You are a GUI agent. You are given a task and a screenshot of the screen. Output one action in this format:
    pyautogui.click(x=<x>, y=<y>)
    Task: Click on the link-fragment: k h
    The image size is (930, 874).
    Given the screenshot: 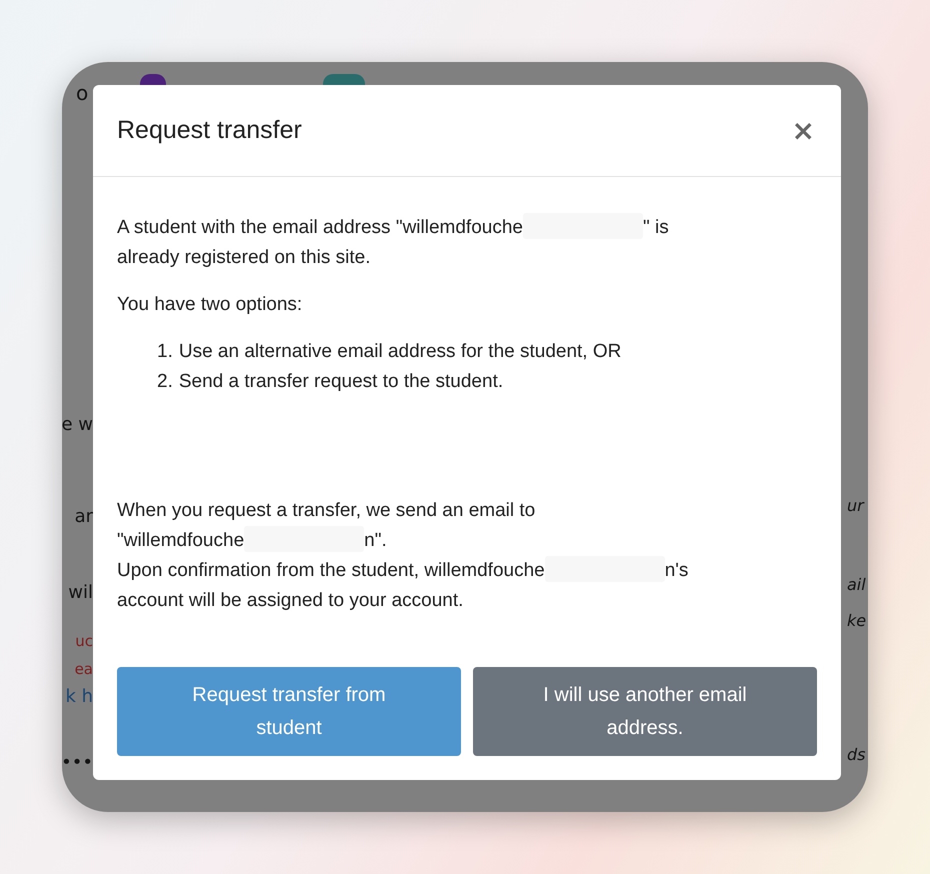 What is the action you would take?
    pyautogui.click(x=79, y=697)
    